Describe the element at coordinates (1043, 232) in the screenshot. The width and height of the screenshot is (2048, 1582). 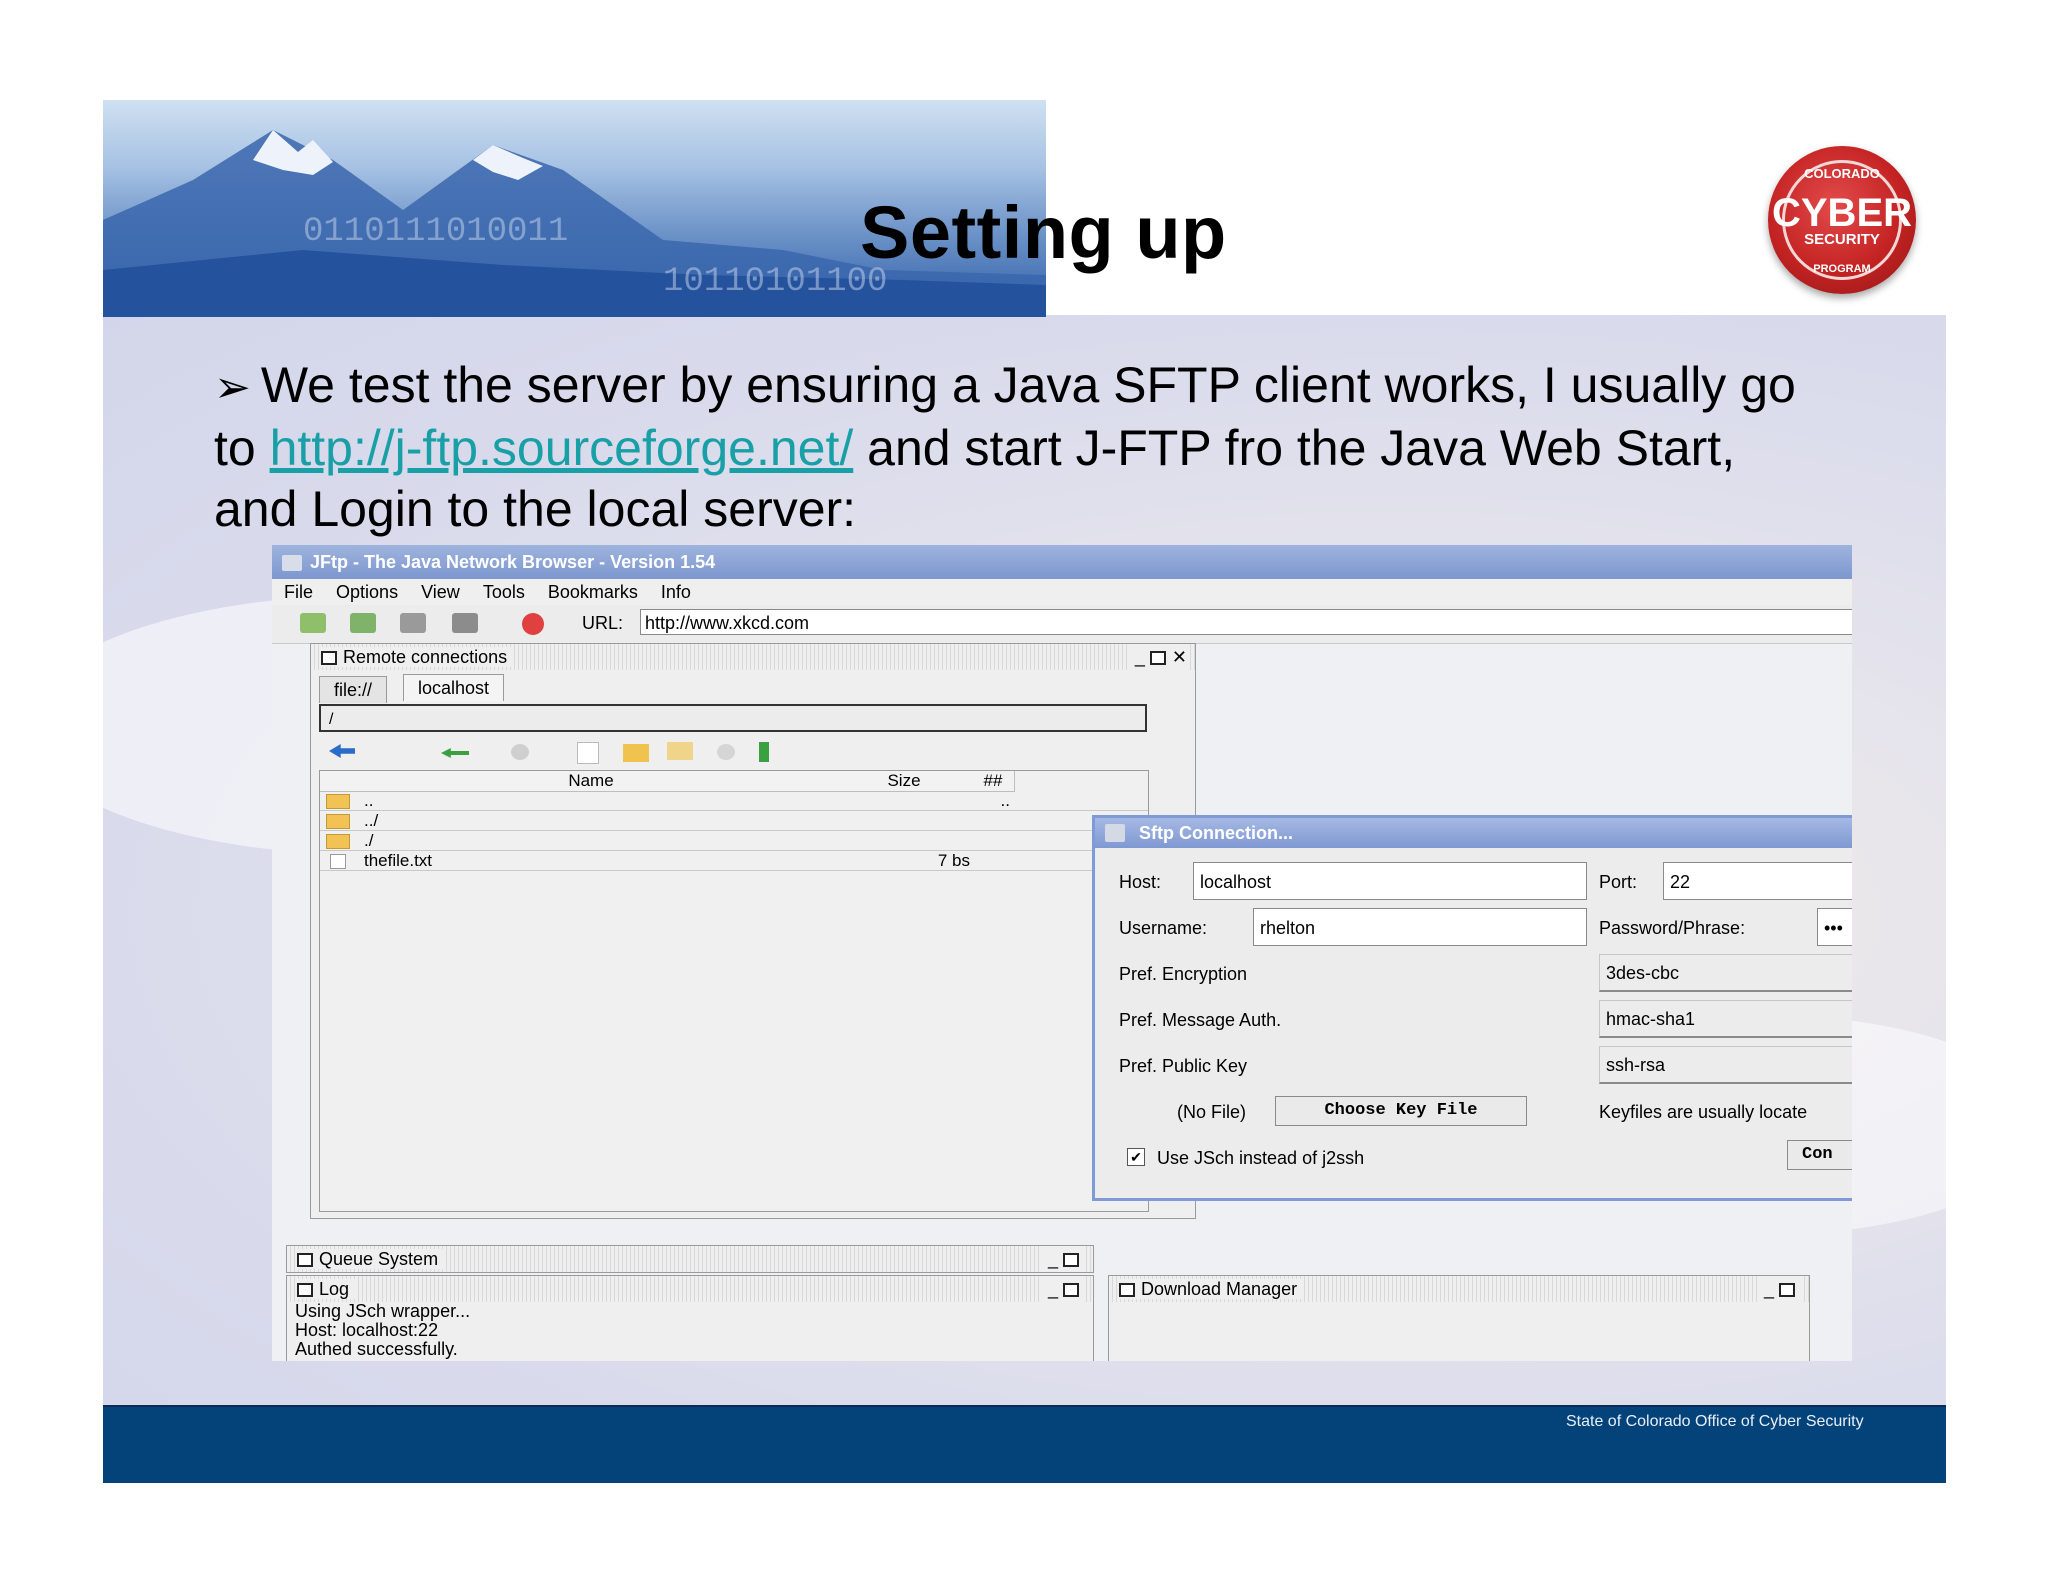
I see `slide-title: Setting up` at that location.